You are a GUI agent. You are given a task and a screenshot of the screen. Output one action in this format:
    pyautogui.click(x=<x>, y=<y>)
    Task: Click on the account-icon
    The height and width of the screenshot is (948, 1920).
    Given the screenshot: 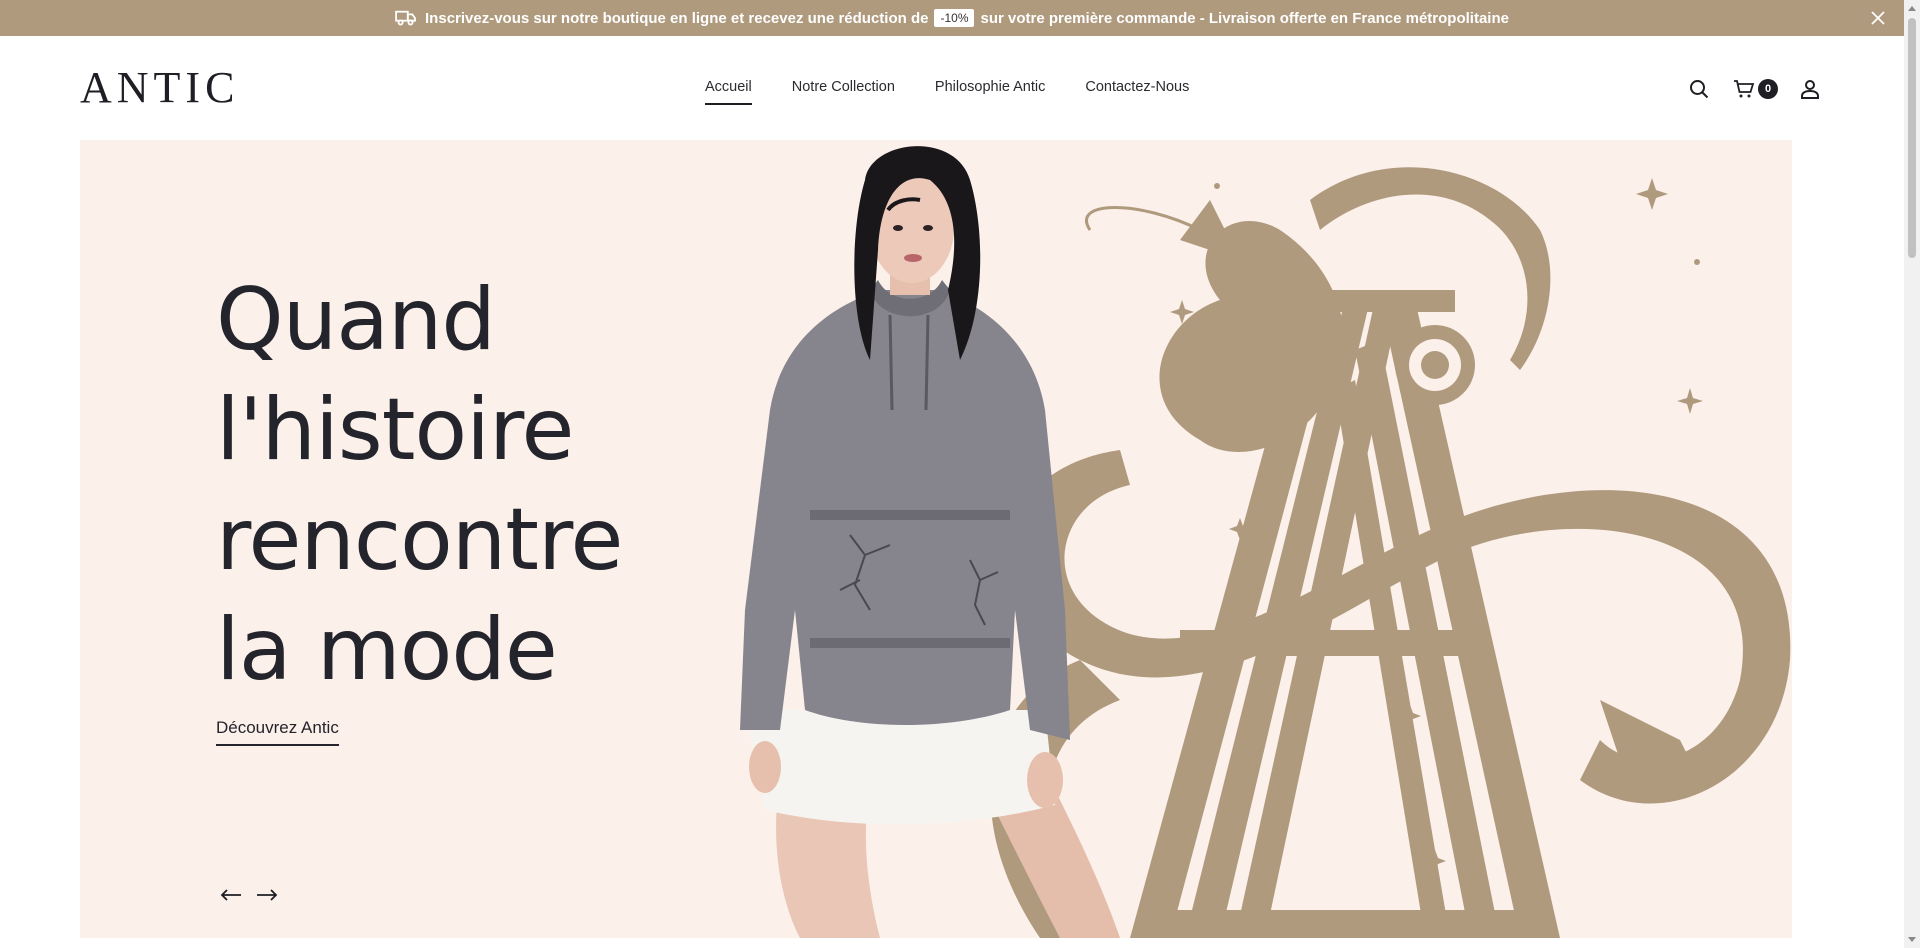 What is the action you would take?
    pyautogui.click(x=1811, y=89)
    